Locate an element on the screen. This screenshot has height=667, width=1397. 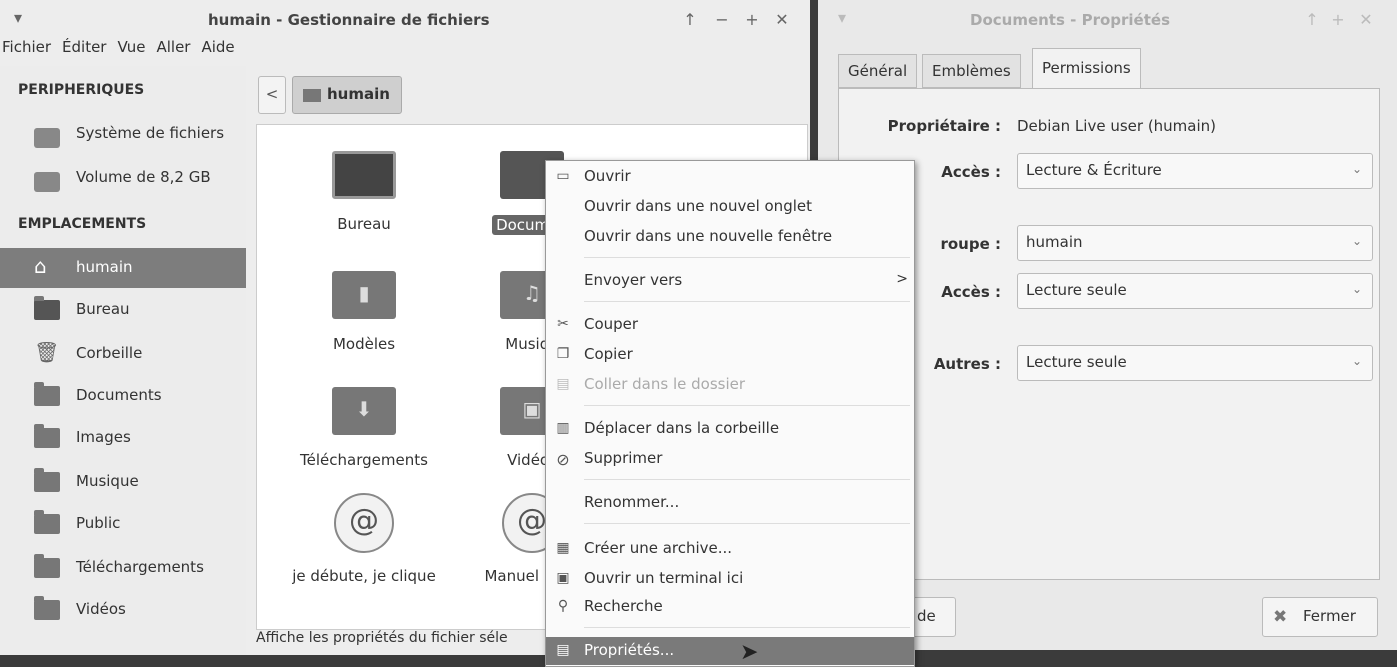
owner-access-select: Lecture & Écriture ⌄ is located at coordinates (1195, 171).